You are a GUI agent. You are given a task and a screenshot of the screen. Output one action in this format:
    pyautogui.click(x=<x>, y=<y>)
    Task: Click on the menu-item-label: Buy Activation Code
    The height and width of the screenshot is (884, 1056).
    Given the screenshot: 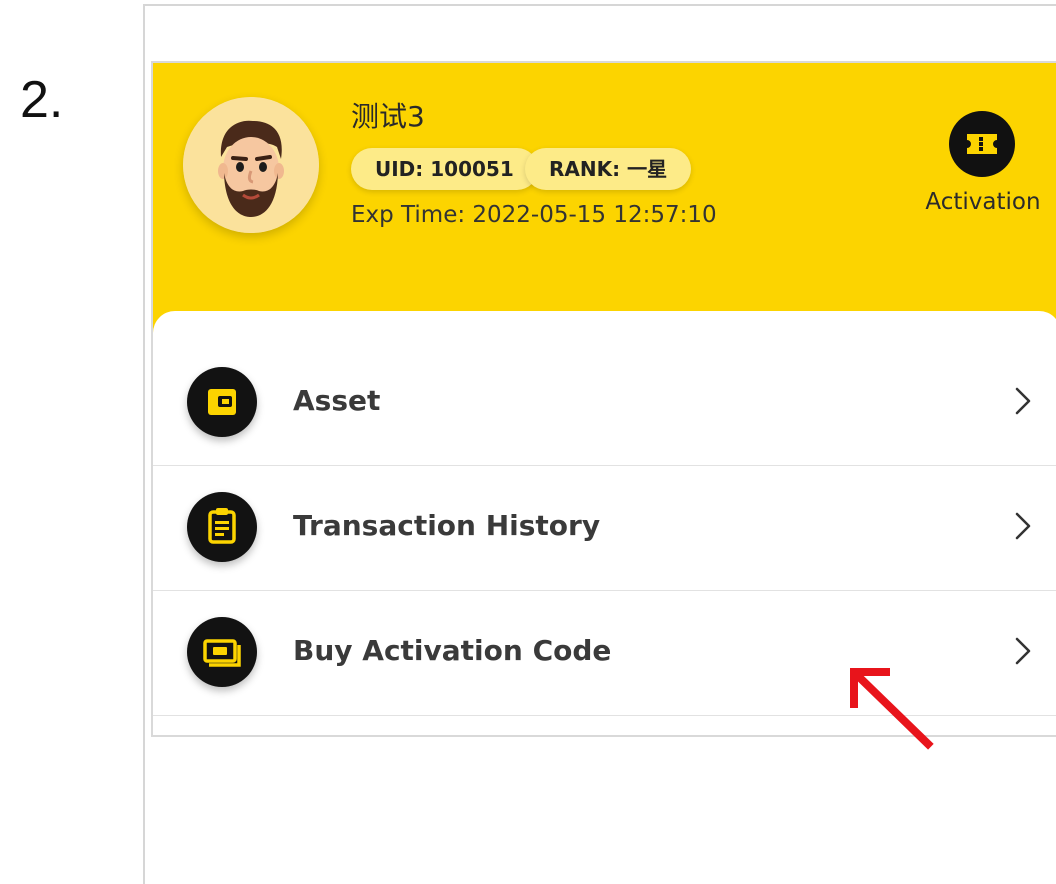 What is the action you would take?
    pyautogui.click(x=452, y=650)
    